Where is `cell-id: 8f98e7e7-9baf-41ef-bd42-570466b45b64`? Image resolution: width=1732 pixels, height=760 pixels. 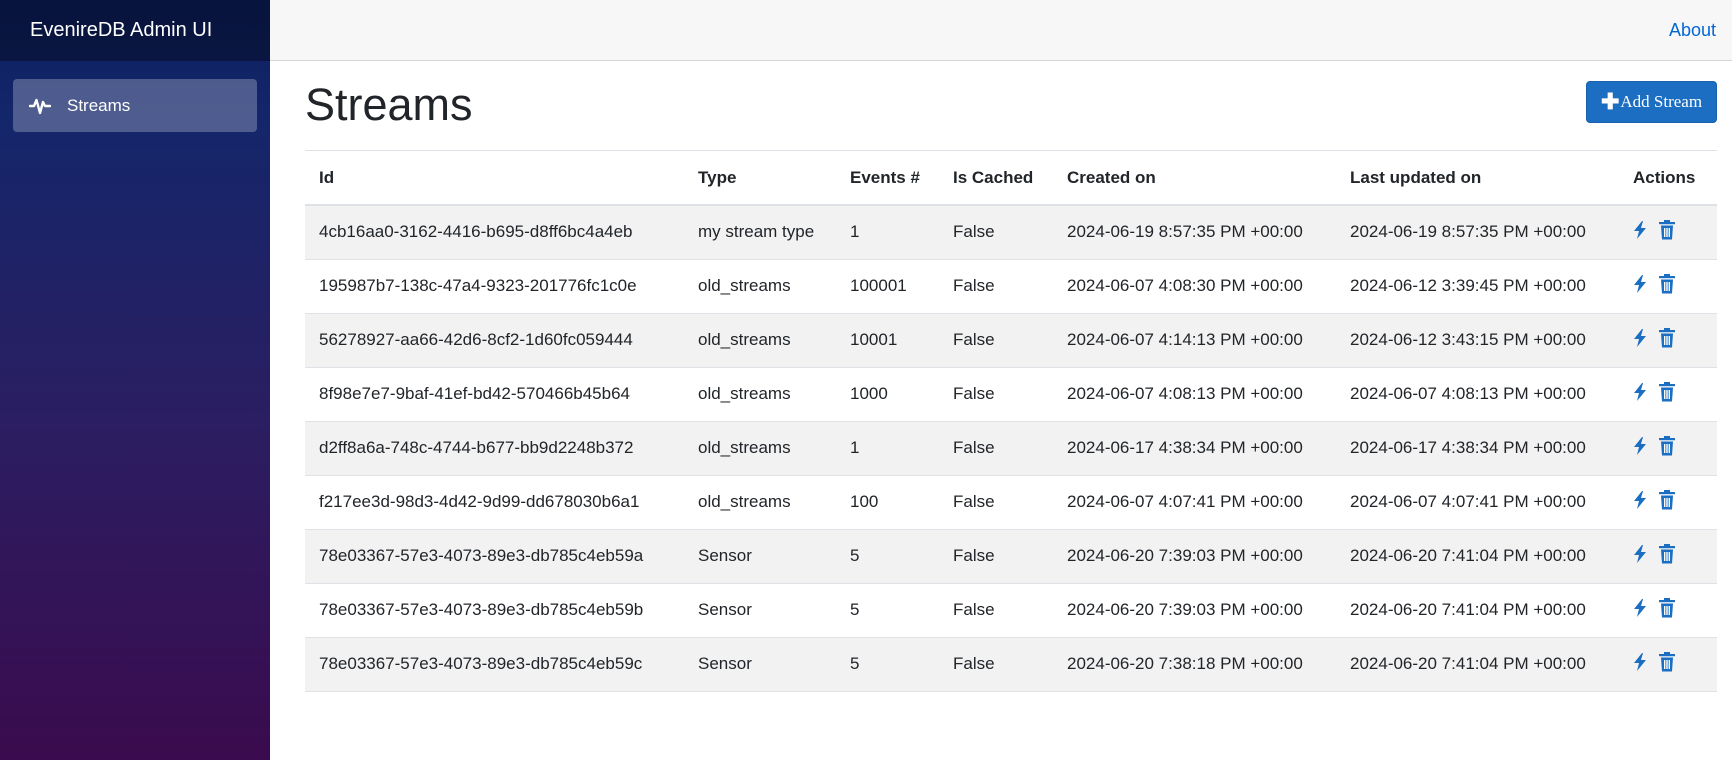
cell-id: 8f98e7e7-9baf-41ef-bd42-570466b45b64 is located at coordinates (494, 394).